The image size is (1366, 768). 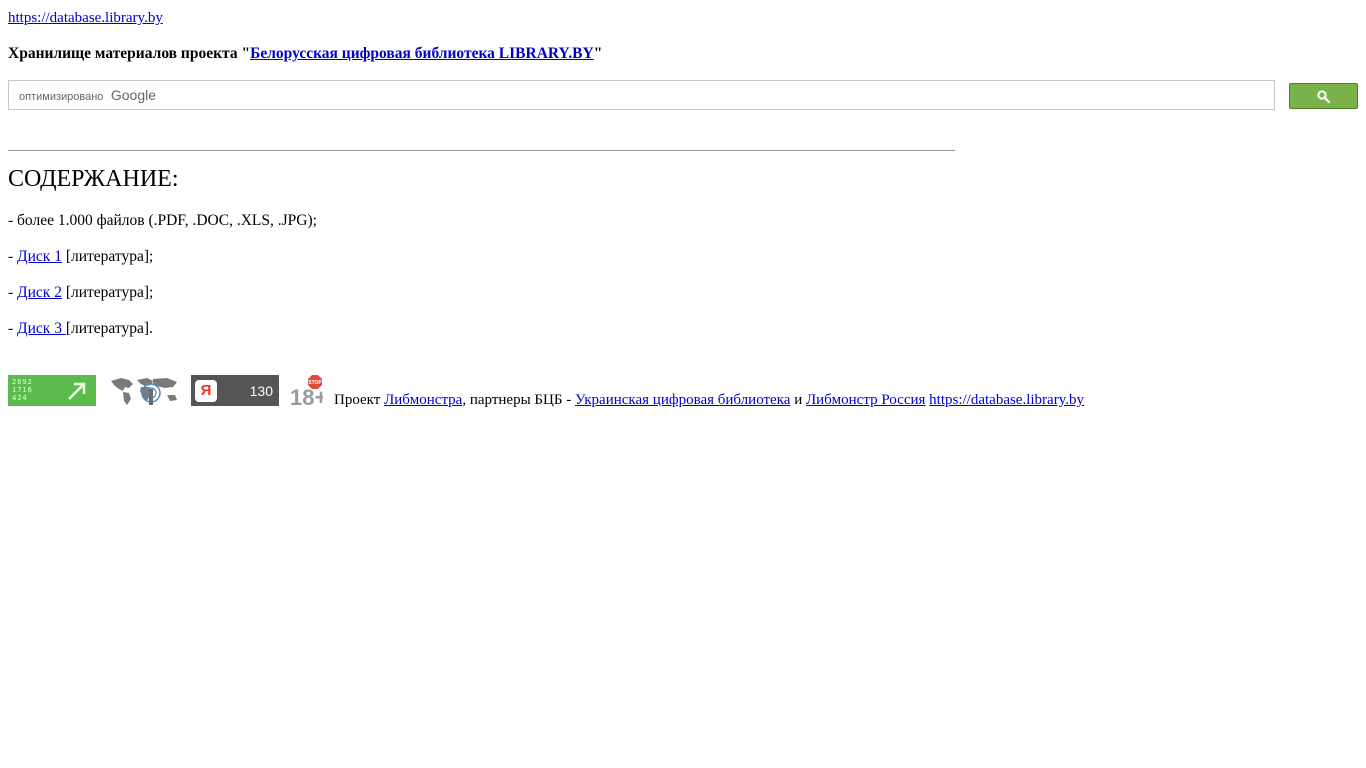 I want to click on search-box: оптимизировано Google, so click(x=641, y=95).